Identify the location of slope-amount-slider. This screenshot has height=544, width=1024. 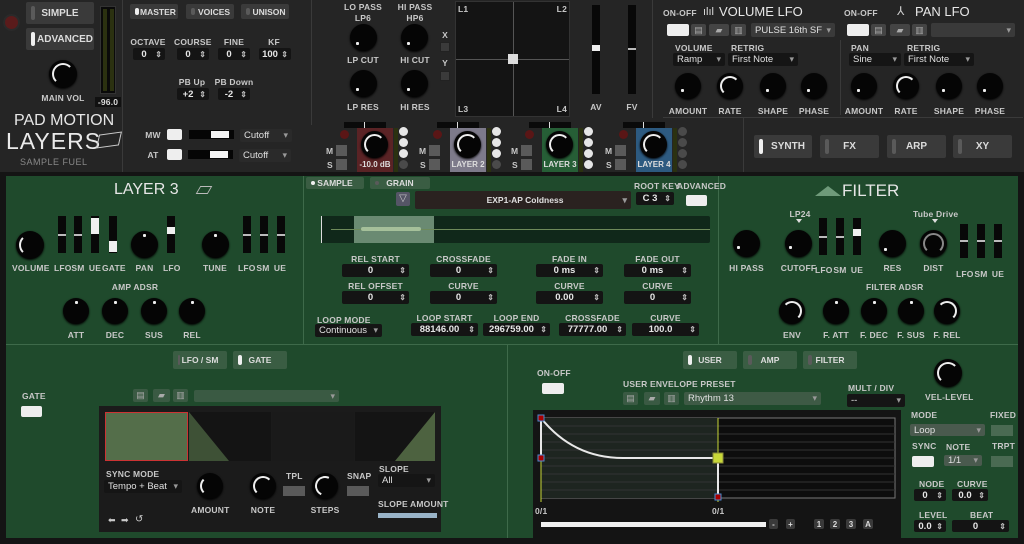
(407, 515).